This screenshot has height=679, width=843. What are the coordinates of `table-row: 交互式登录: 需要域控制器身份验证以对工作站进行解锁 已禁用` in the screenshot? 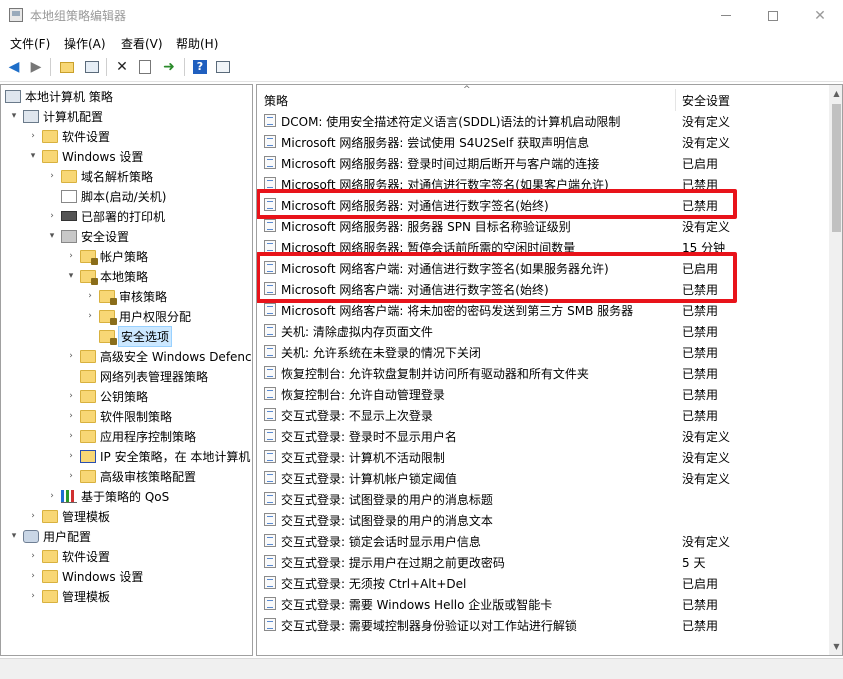 It's located at (542, 624).